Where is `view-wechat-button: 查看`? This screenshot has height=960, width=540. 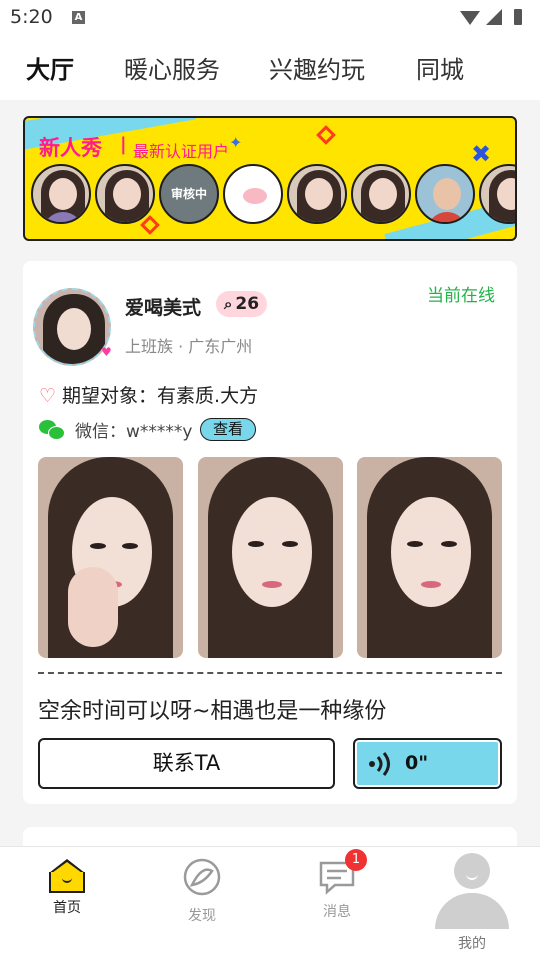 view-wechat-button: 查看 is located at coordinates (228, 429).